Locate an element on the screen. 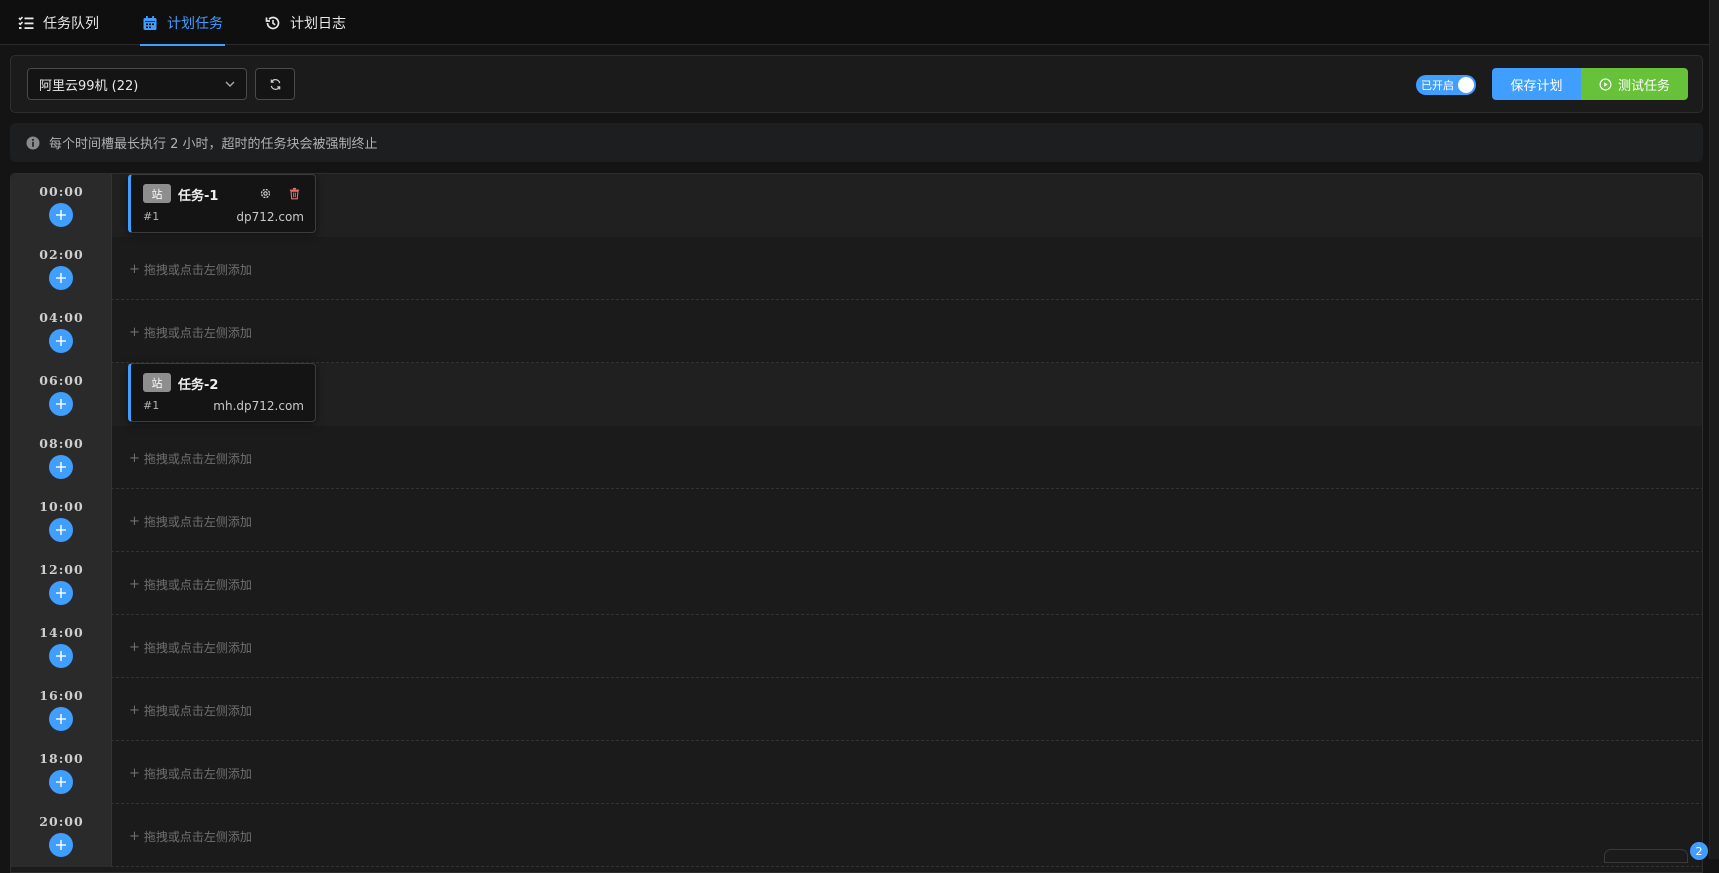 The width and height of the screenshot is (1719, 873). test-task-button: 测试任务 is located at coordinates (1634, 84).